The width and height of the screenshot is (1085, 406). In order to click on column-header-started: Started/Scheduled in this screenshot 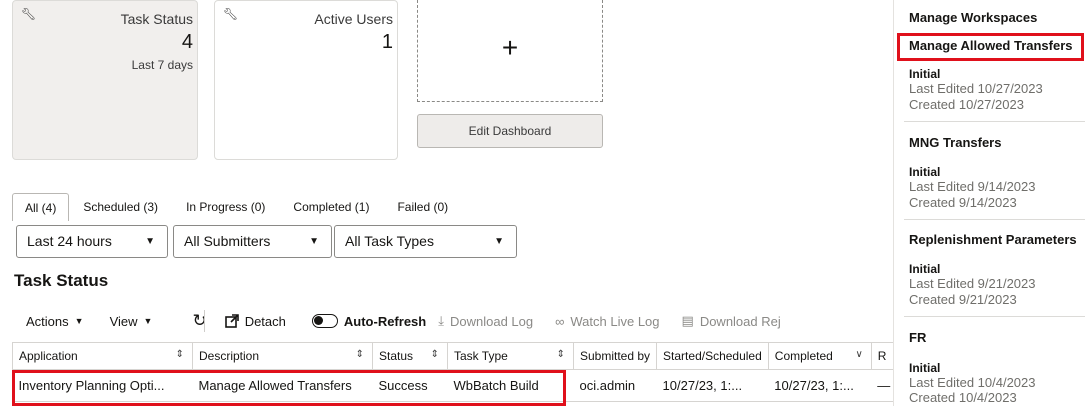, I will do `click(712, 356)`.